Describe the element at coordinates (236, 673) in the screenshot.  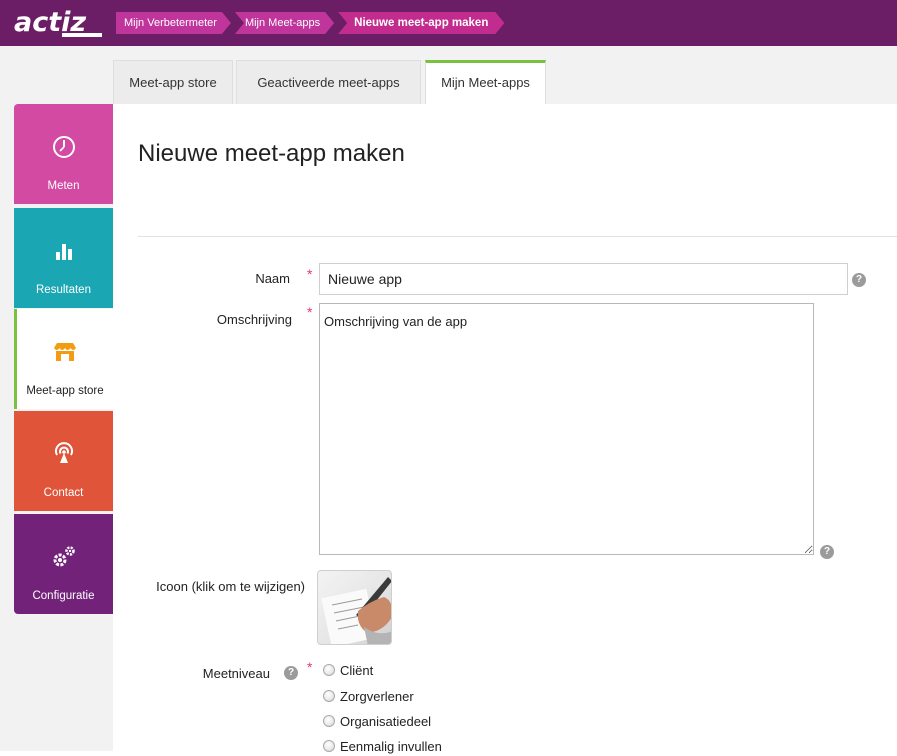
I see `meetniveau-label: Meetniveau` at that location.